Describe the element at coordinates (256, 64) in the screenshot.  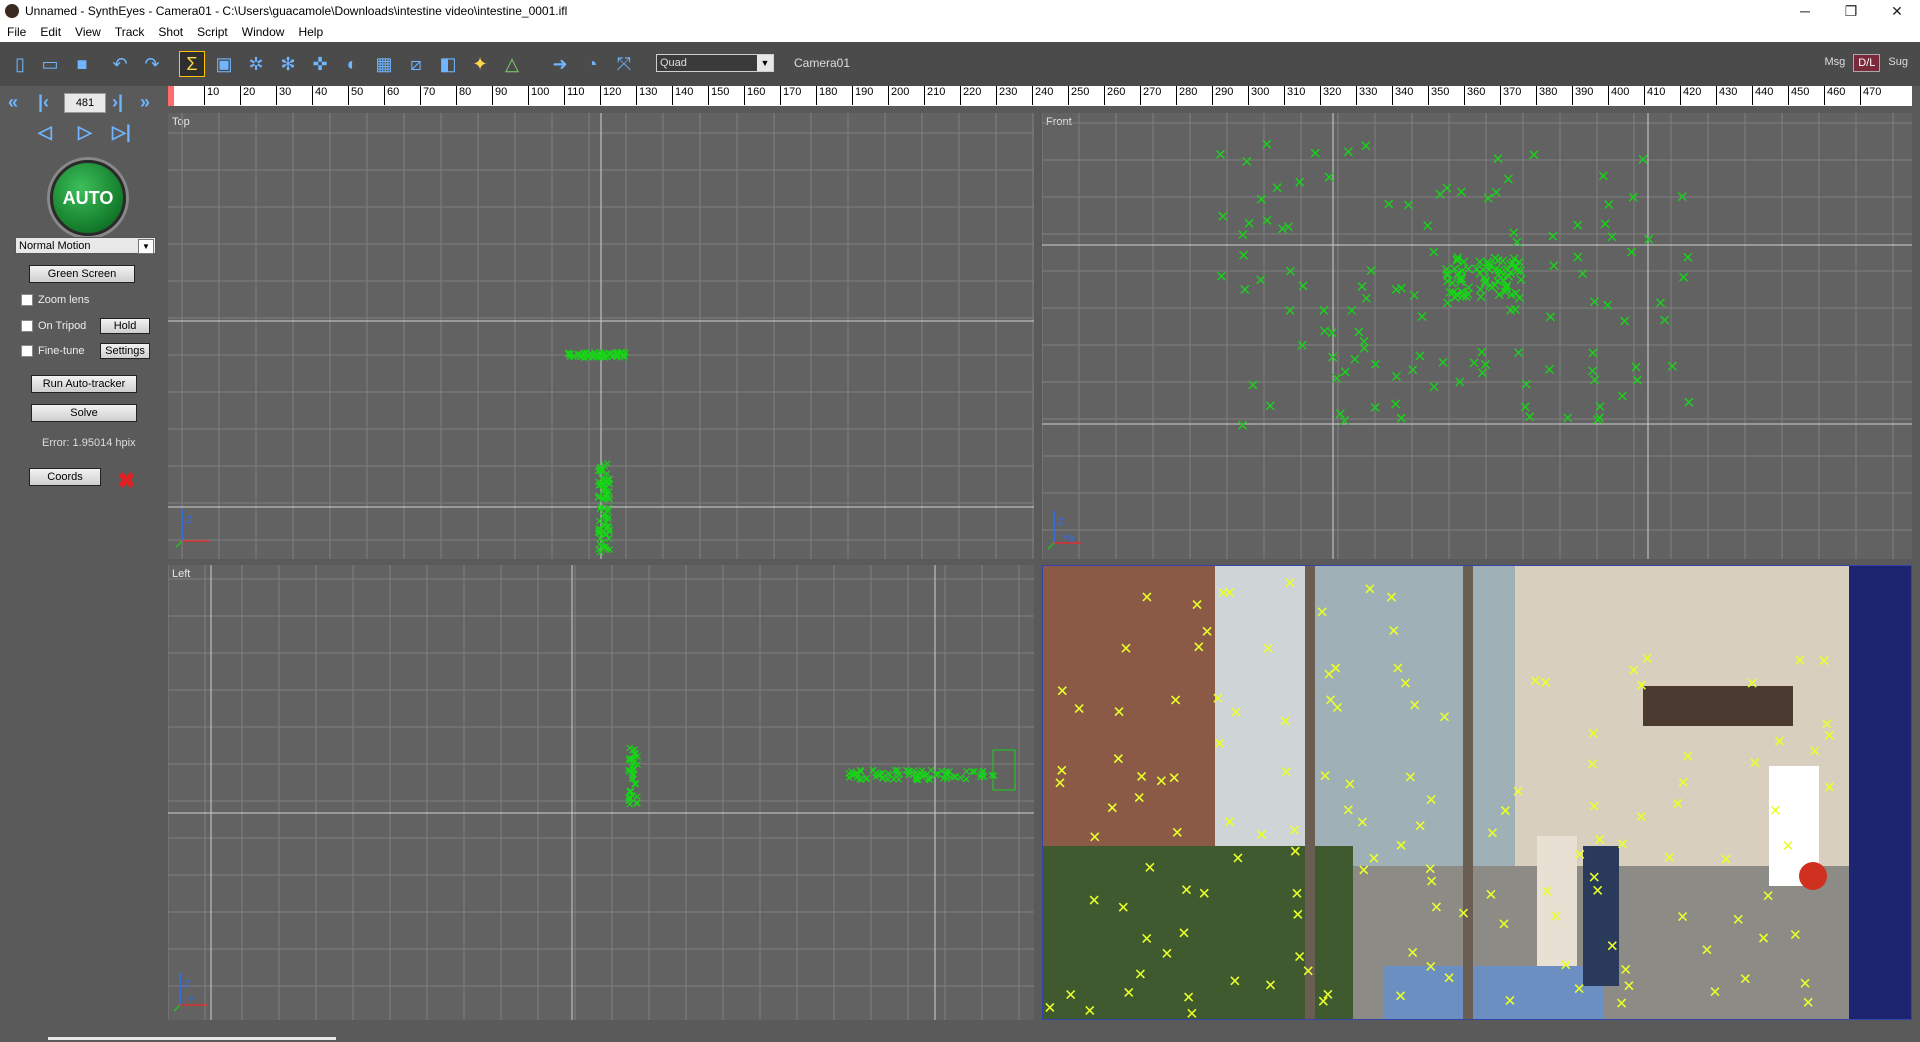
I see `solver-gear-icon: ✲` at that location.